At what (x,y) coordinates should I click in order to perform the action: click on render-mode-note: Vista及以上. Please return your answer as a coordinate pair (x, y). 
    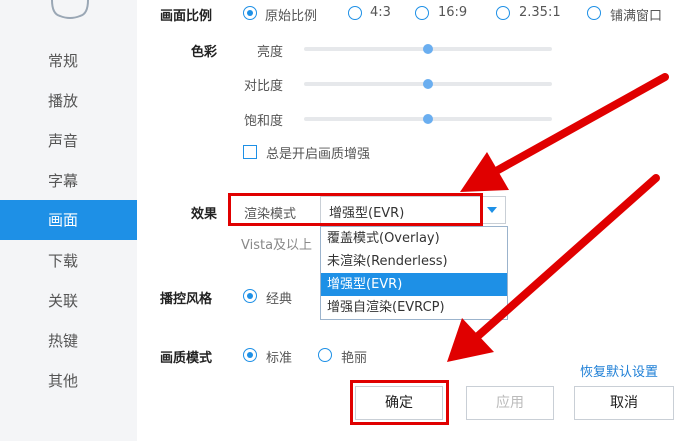
    Looking at the image, I should click on (277, 245).